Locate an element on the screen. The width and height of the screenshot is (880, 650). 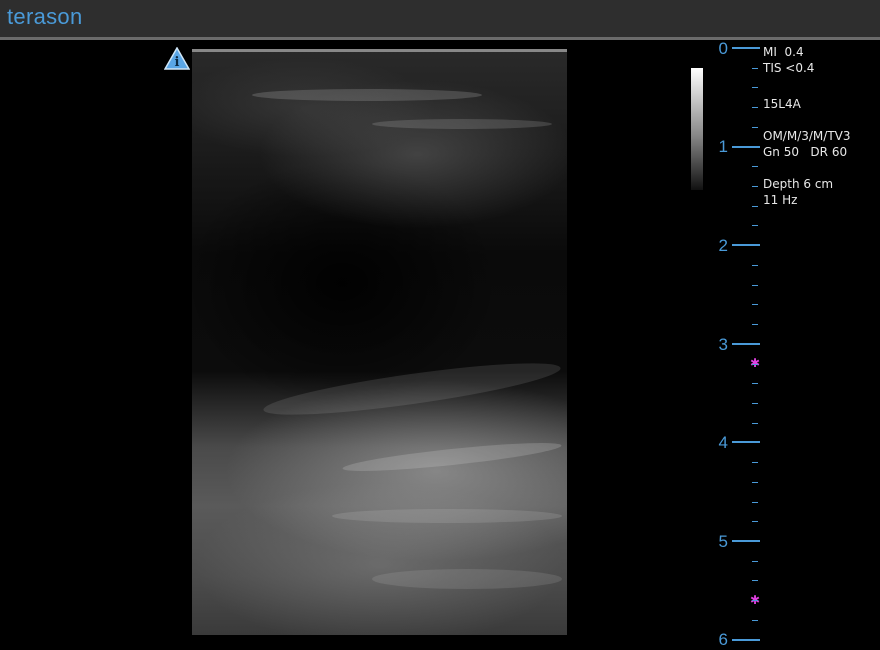
title-bar: terason is located at coordinates (440, 20).